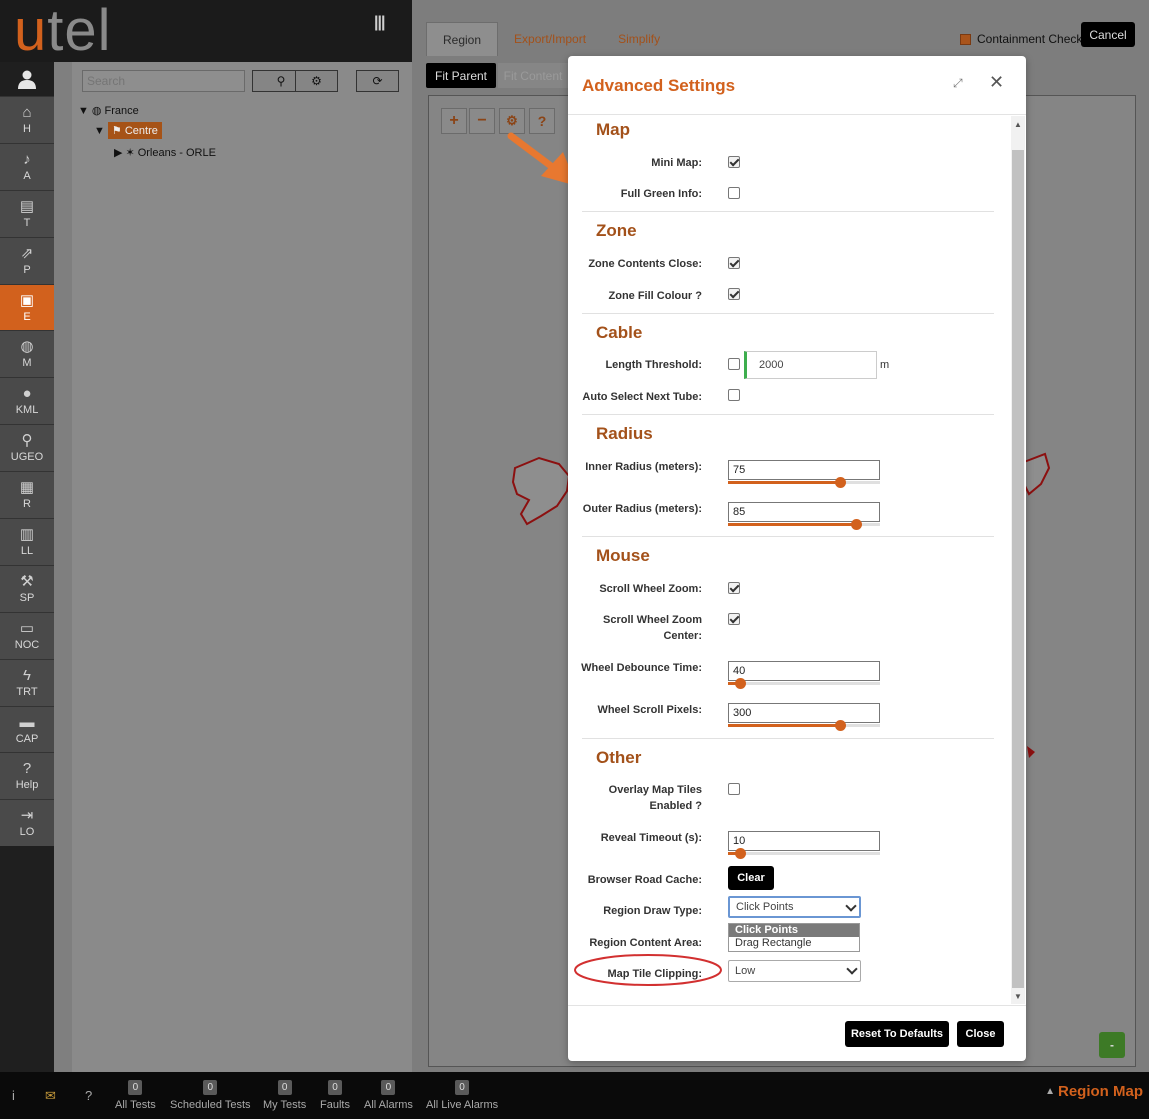 This screenshot has height=1119, width=1149. Describe the element at coordinates (794, 971) in the screenshot. I see `map-tile-clipping-select: Low` at that location.